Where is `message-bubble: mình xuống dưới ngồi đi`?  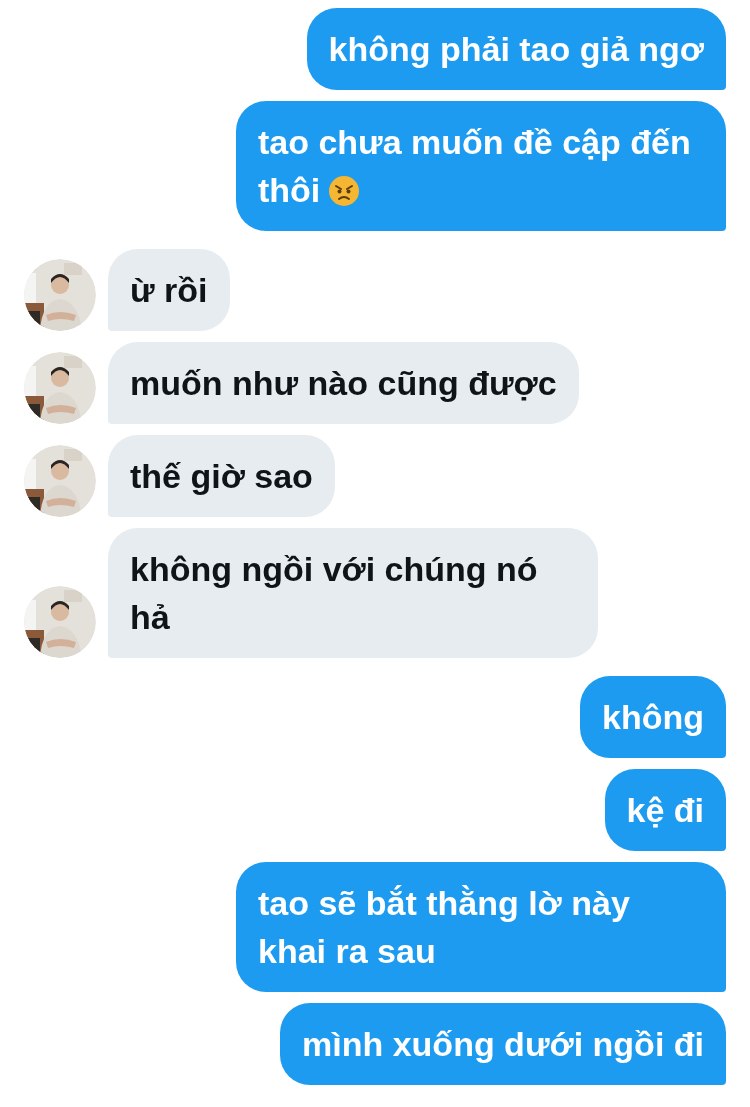
message-bubble: mình xuống dưới ngồi đi is located at coordinates (503, 1044).